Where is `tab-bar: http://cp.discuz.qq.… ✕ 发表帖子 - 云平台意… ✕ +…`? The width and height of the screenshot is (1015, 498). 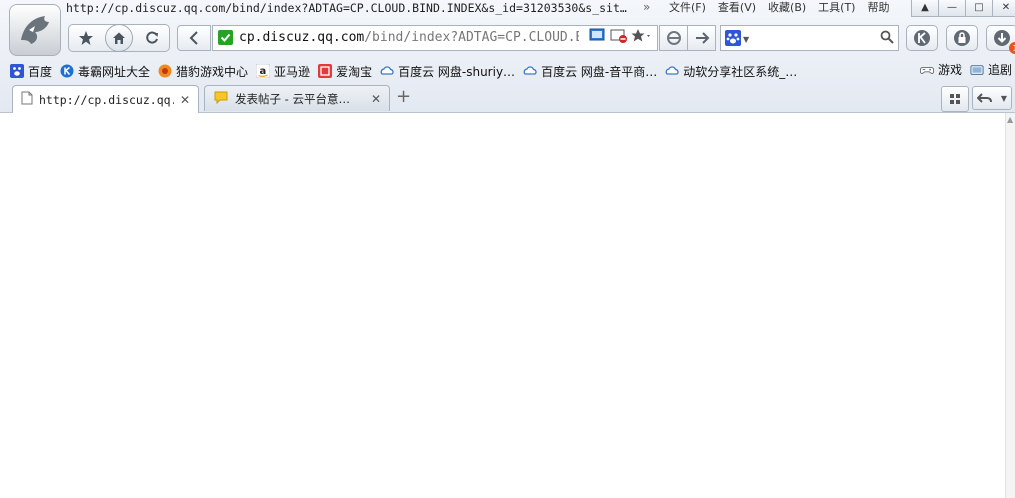 tab-bar: http://cp.discuz.qq.… ✕ 发表帖子 - 云平台意… ✕ +… is located at coordinates (507, 98).